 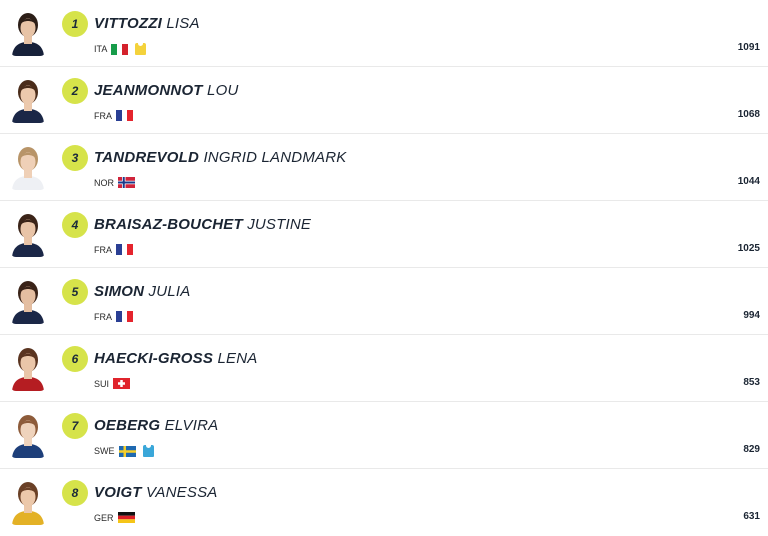 What do you see at coordinates (75, 493) in the screenshot?
I see `rank-badge: 8` at bounding box center [75, 493].